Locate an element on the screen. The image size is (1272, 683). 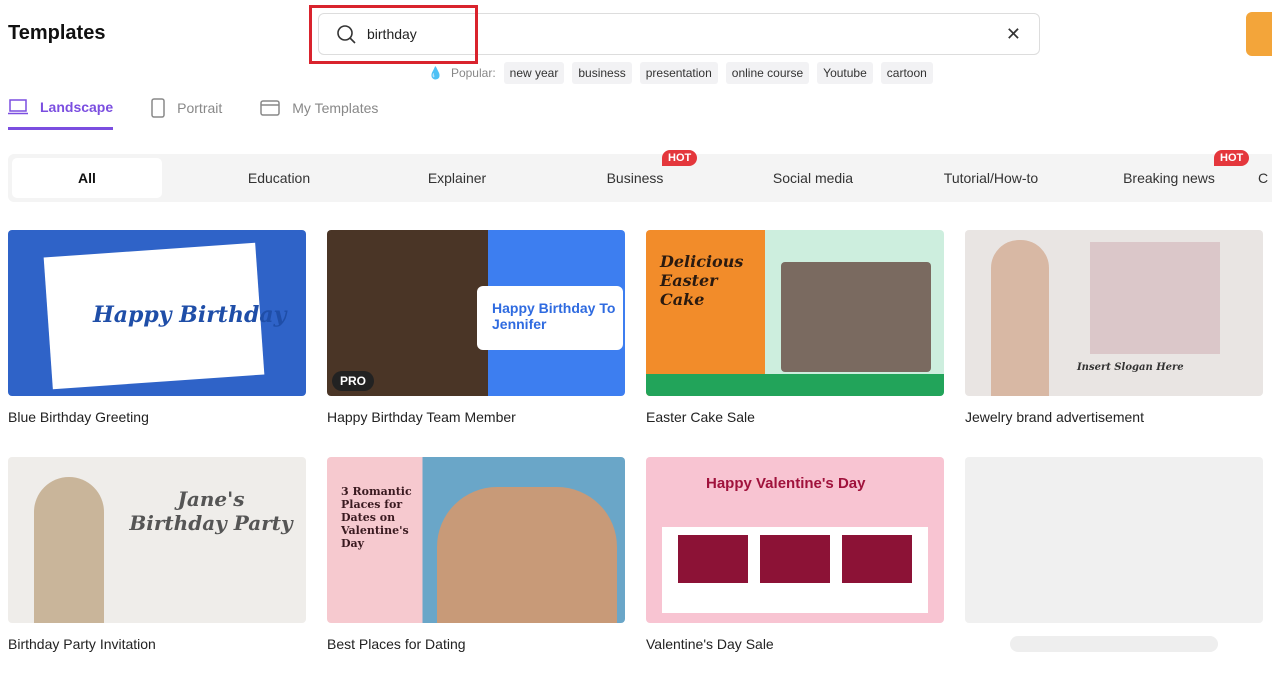
category-explainer: Explainer is located at coordinates (457, 178).